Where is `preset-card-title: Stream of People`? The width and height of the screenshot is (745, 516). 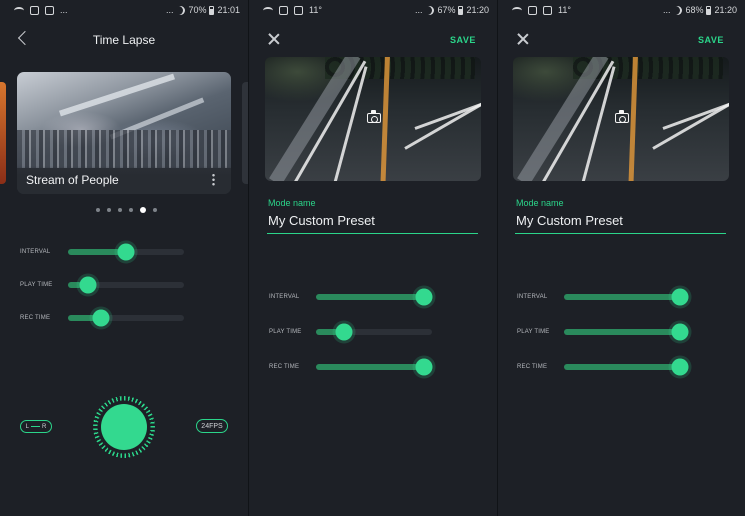
preset-card-title: Stream of People is located at coordinates (72, 180).